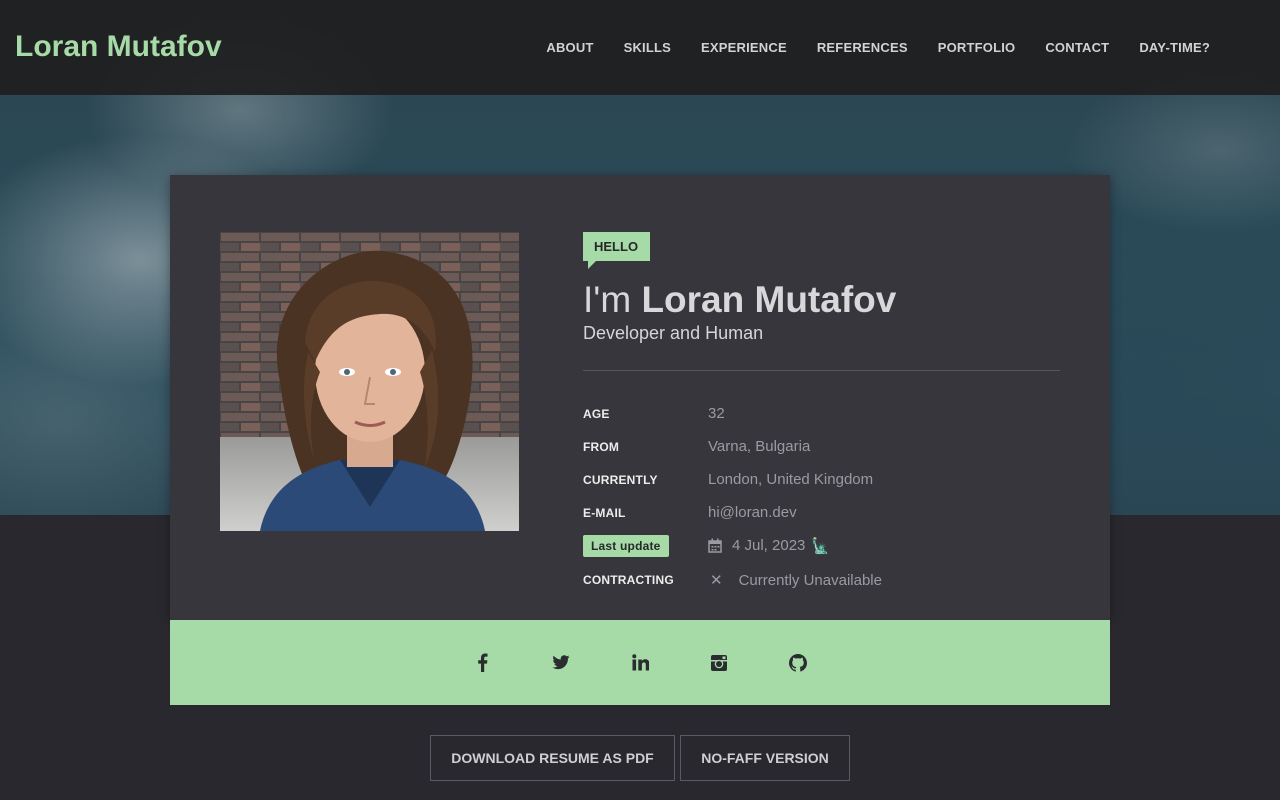 Image resolution: width=1280 pixels, height=800 pixels. Describe the element at coordinates (552, 758) in the screenshot. I see `download-resume-button: DOWNLOAD RESUME AS PDF` at that location.